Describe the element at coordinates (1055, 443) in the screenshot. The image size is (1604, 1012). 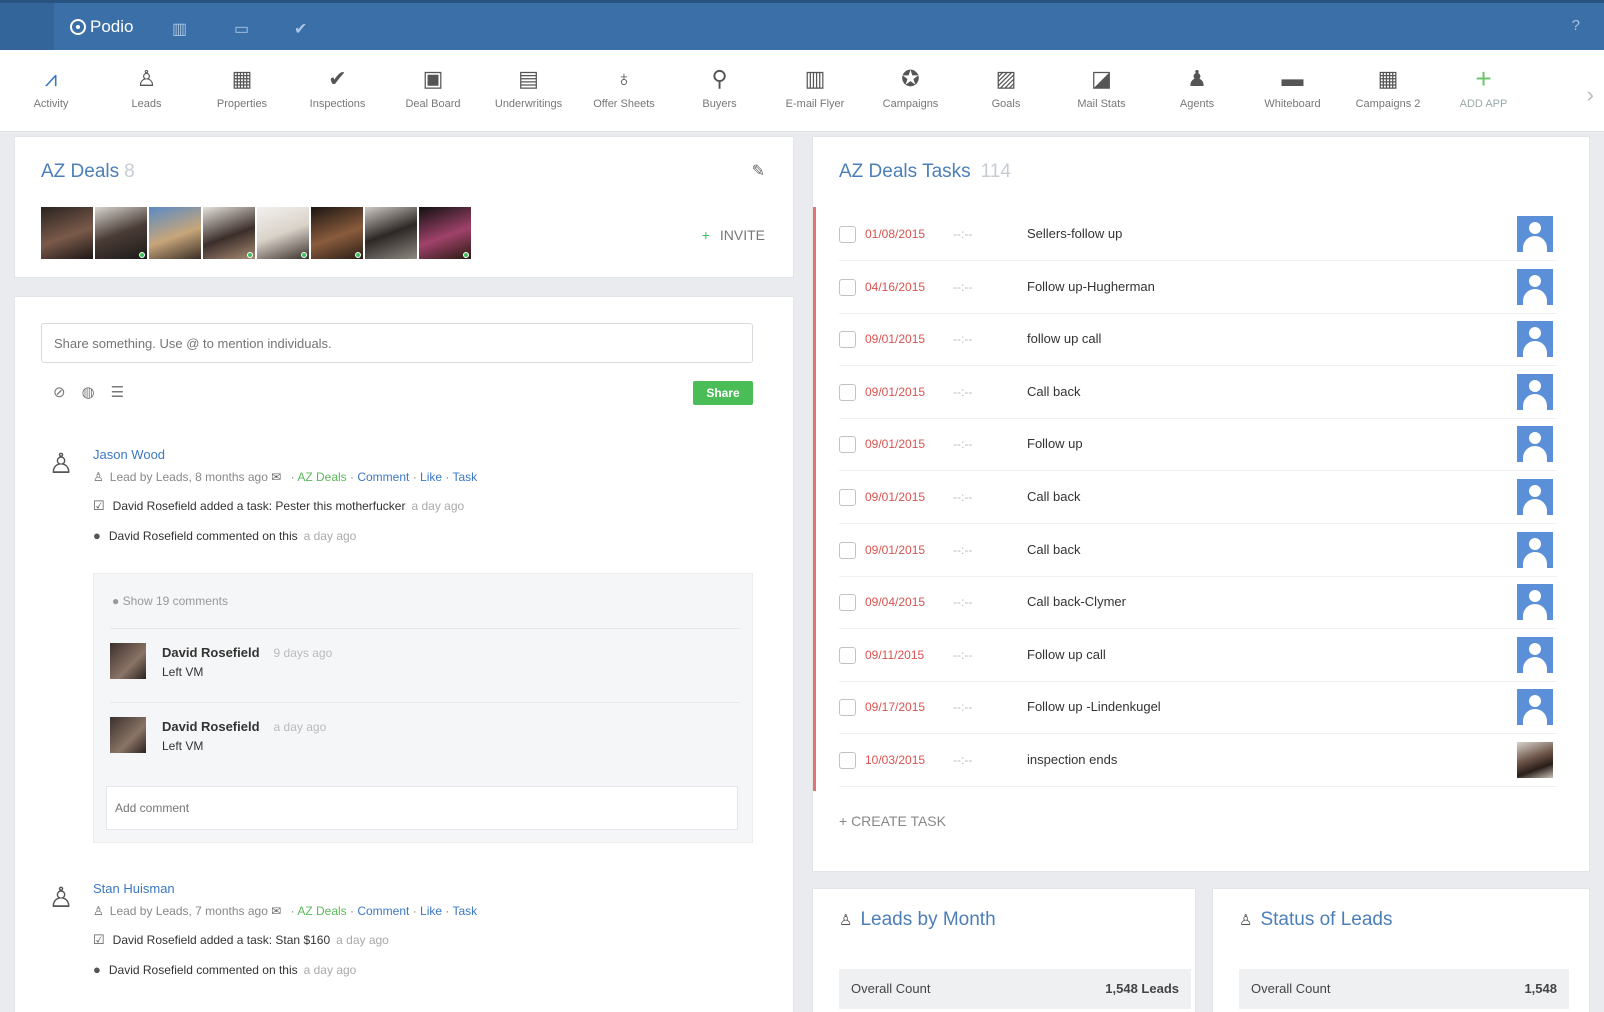
I see `task-title: Follow up` at that location.